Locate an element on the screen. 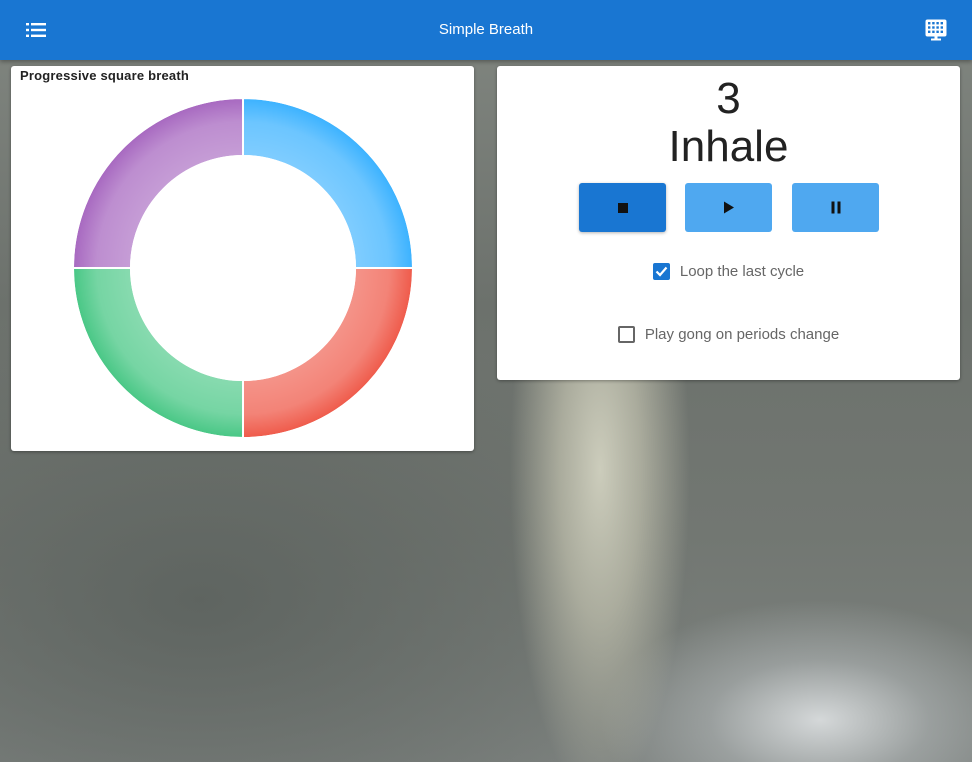 The width and height of the screenshot is (972, 762). gong-option: Play gong on periods change is located at coordinates (728, 334).